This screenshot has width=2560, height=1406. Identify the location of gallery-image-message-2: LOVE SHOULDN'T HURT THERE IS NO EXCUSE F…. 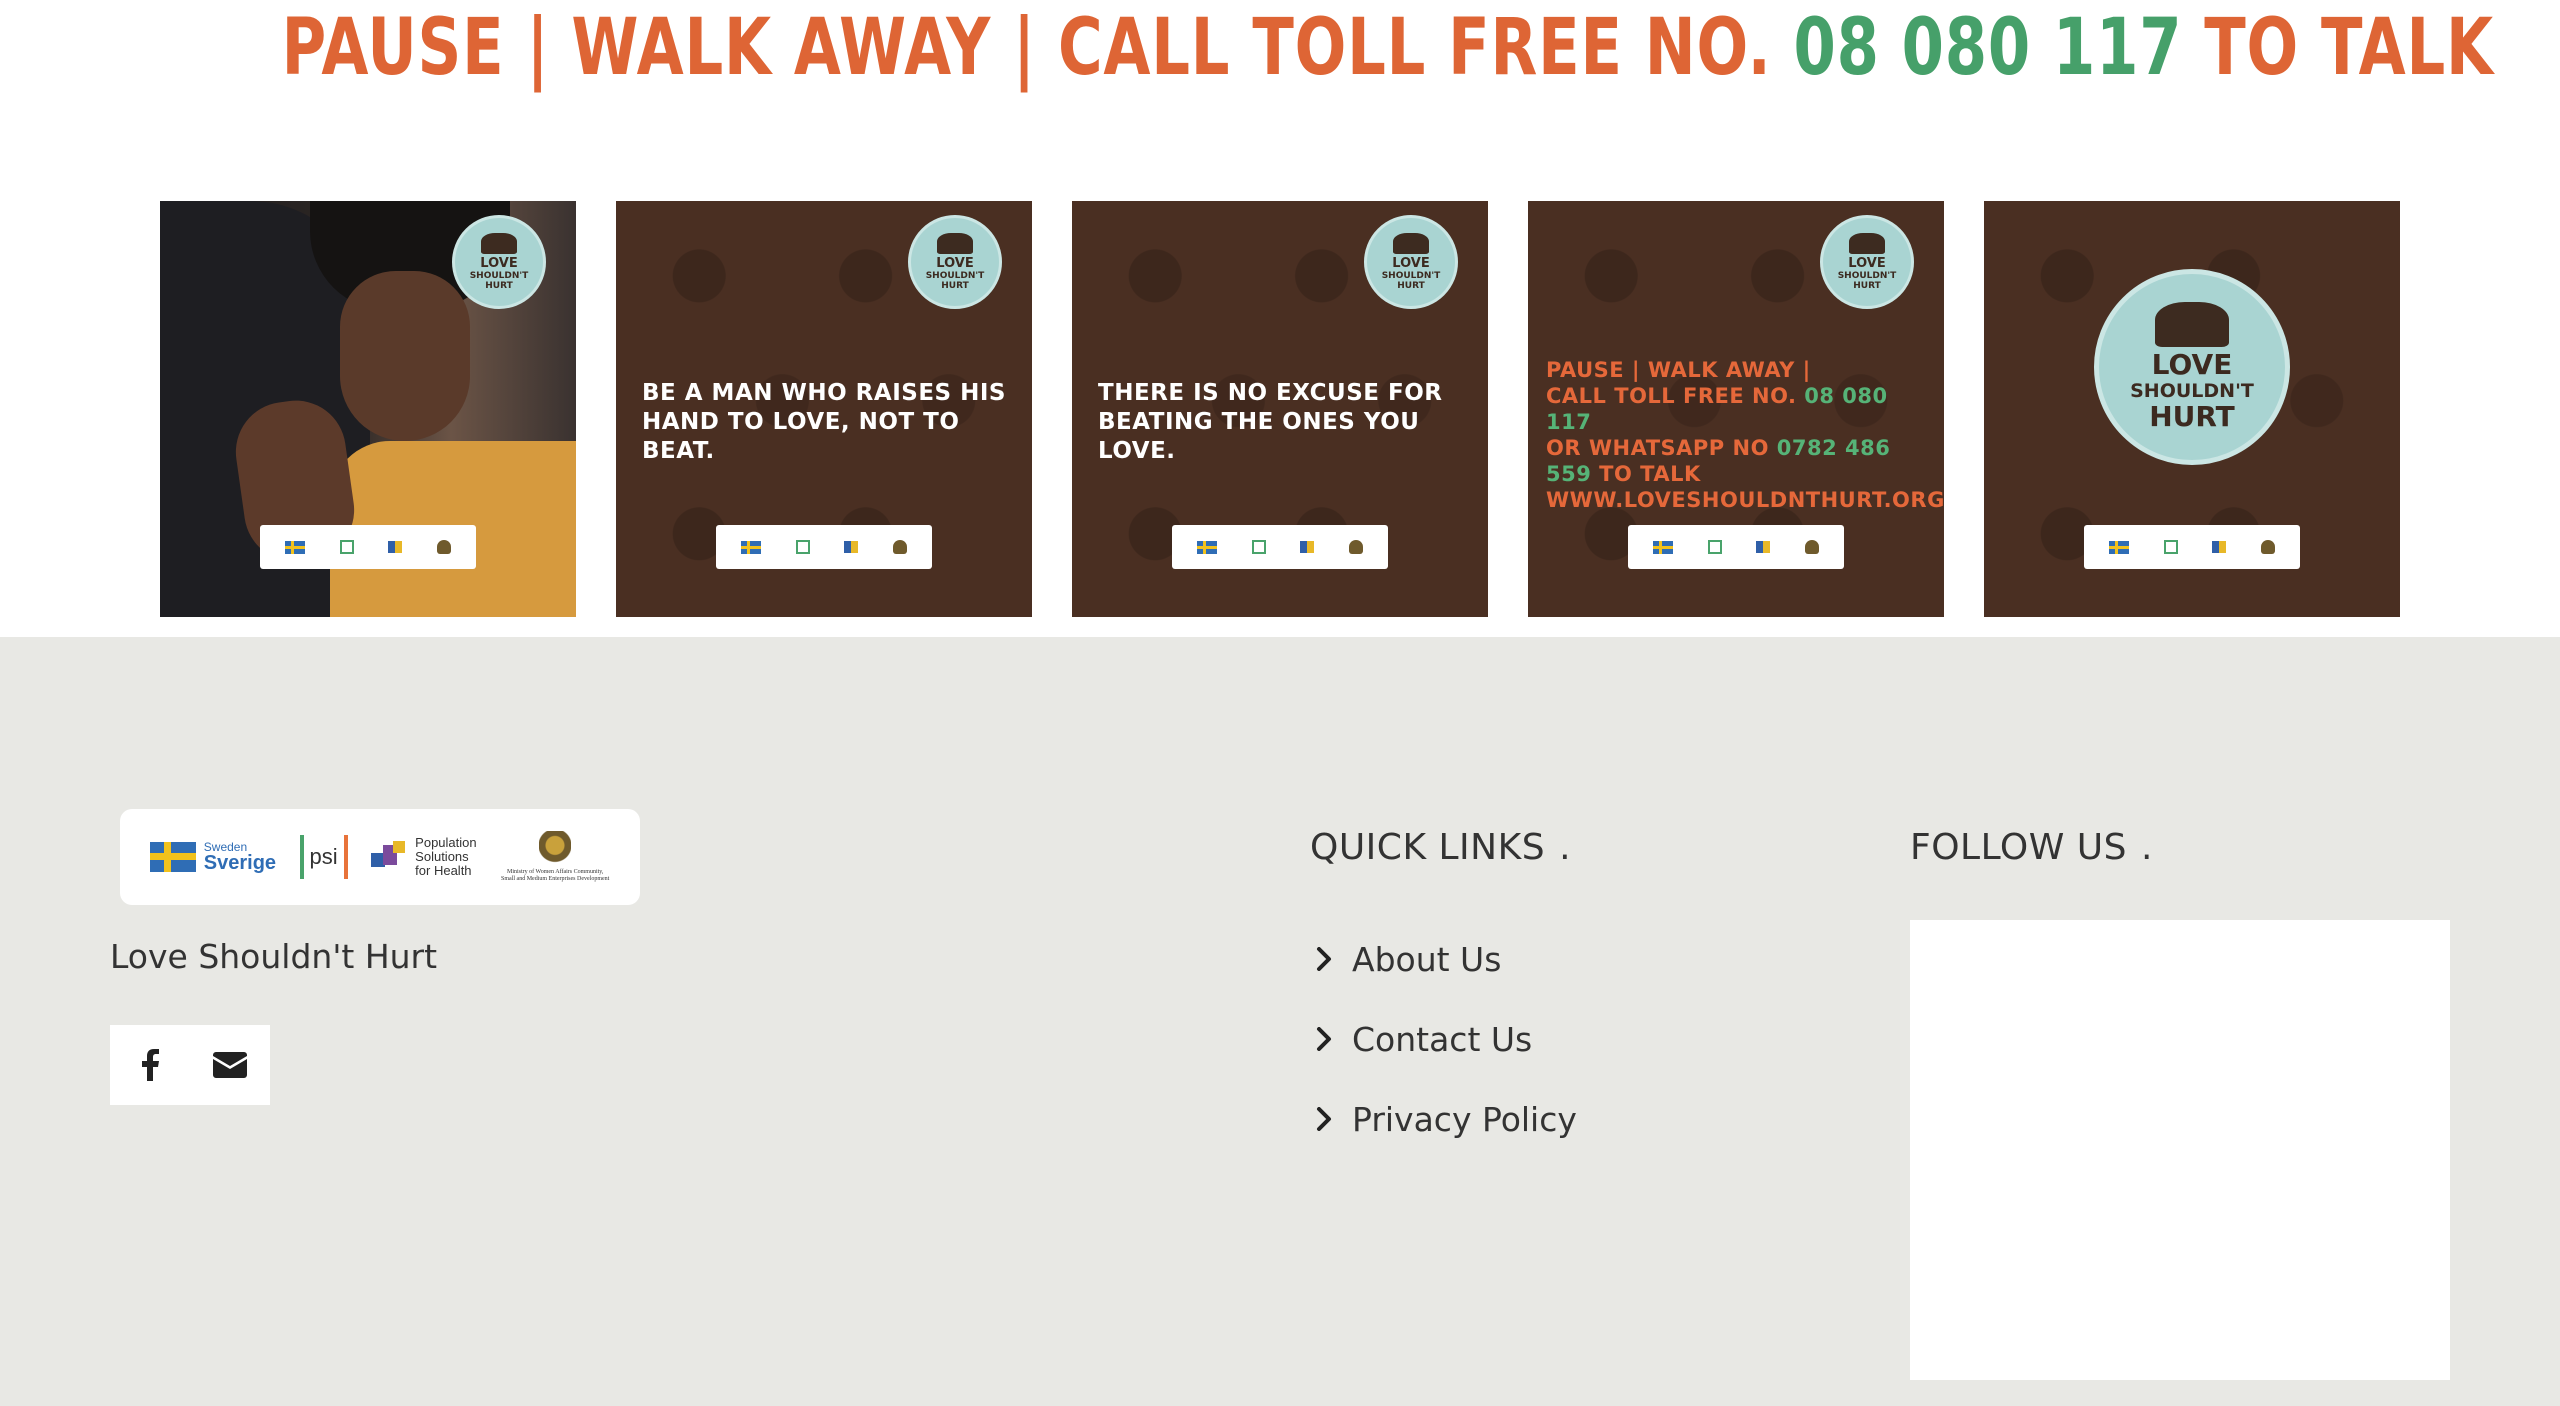
(1280, 409).